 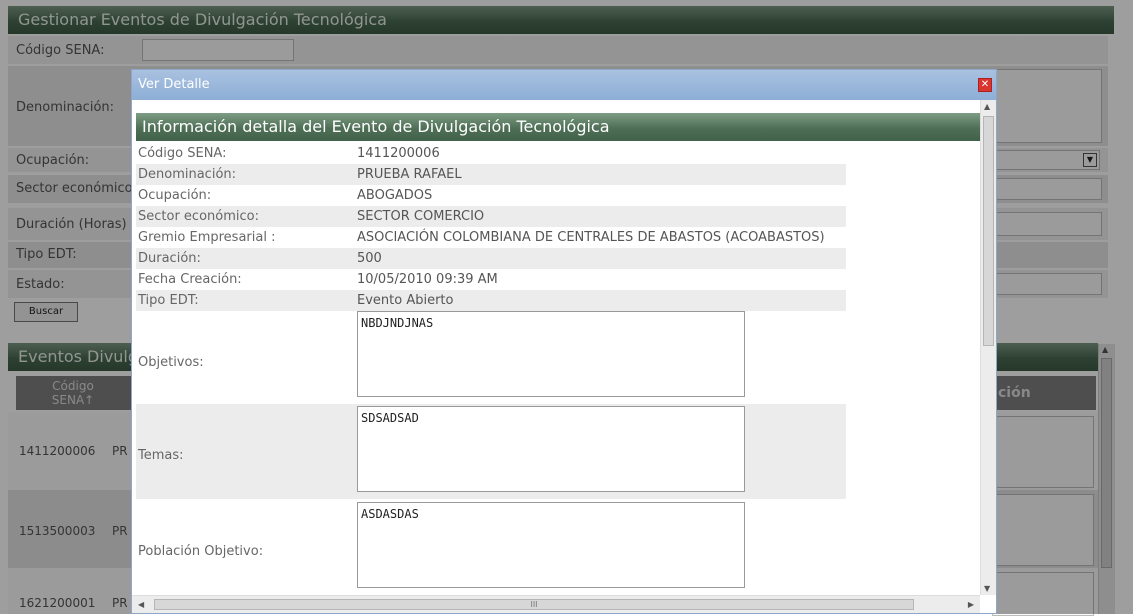 What do you see at coordinates (1106, 463) in the screenshot?
I see `results-scroll-thumb` at bounding box center [1106, 463].